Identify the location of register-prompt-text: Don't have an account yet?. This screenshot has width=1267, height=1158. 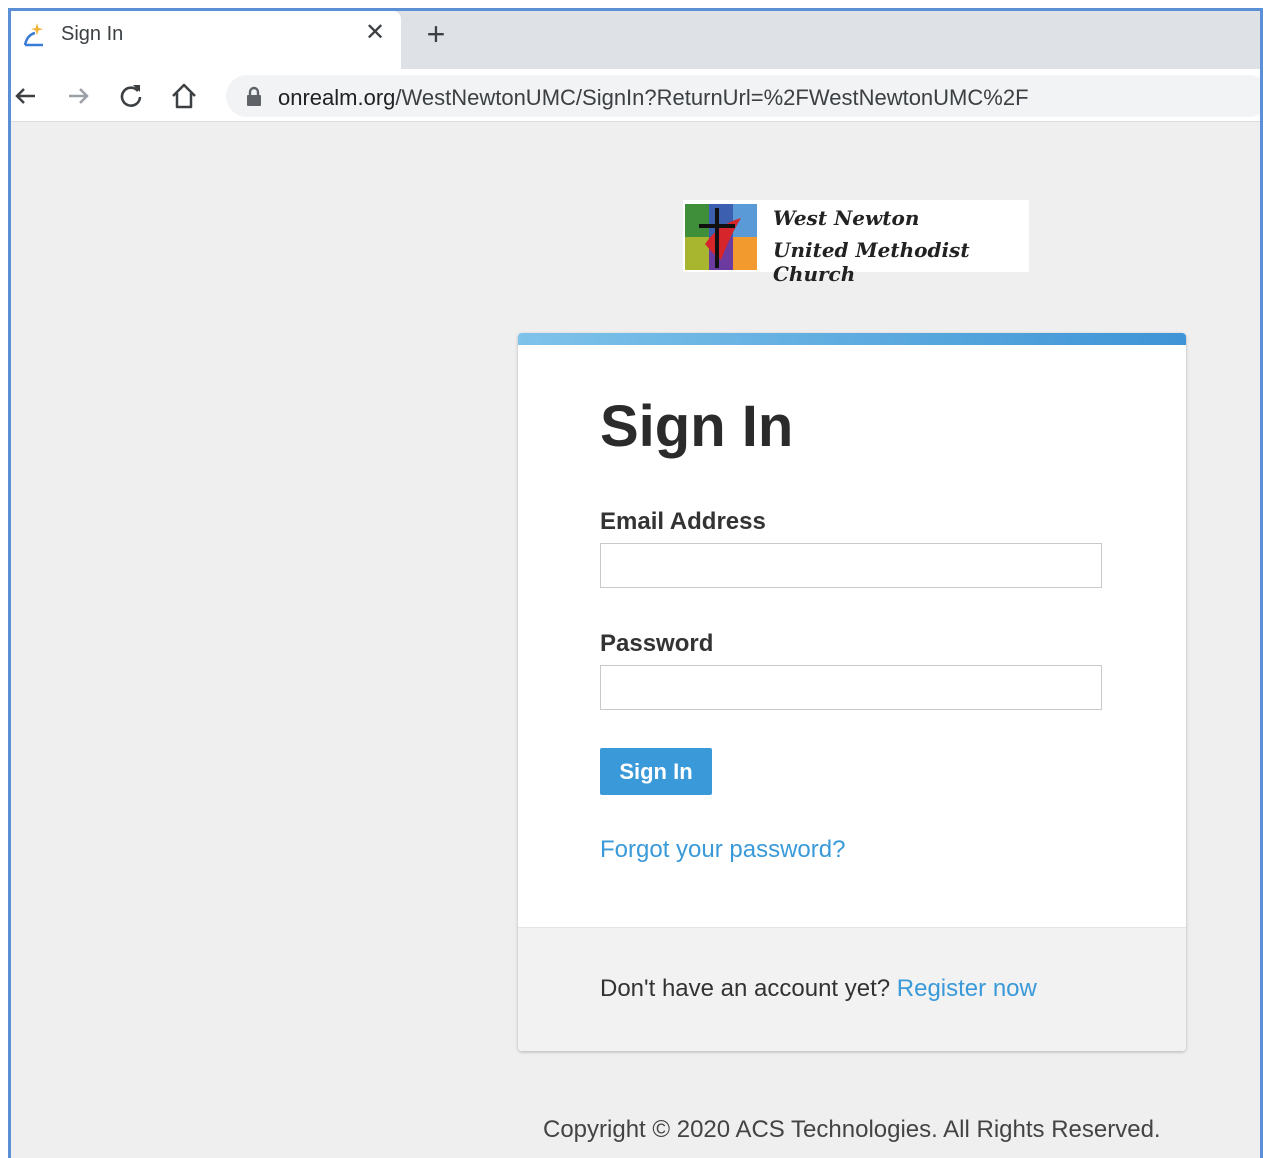
(745, 988).